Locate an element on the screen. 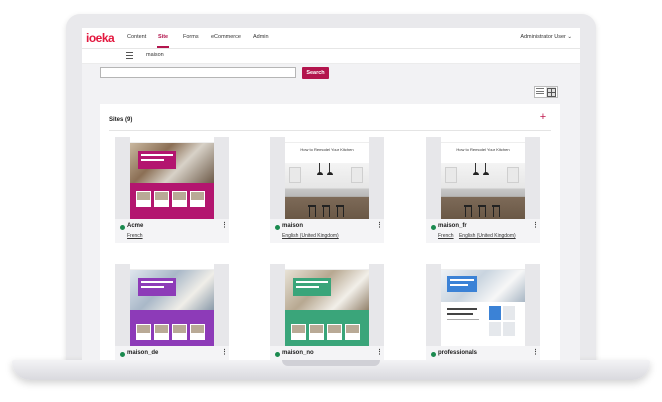  nav-site: Site is located at coordinates (163, 37).